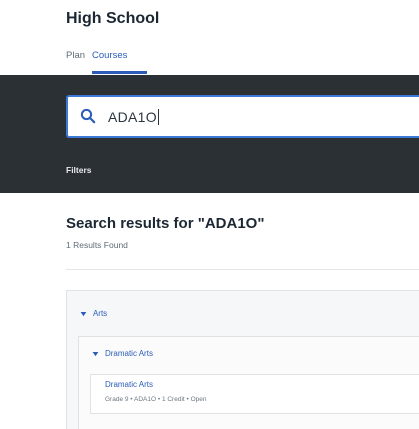 This screenshot has height=429, width=419. I want to click on group-toggle-arts: ▼ Arts, so click(93, 313).